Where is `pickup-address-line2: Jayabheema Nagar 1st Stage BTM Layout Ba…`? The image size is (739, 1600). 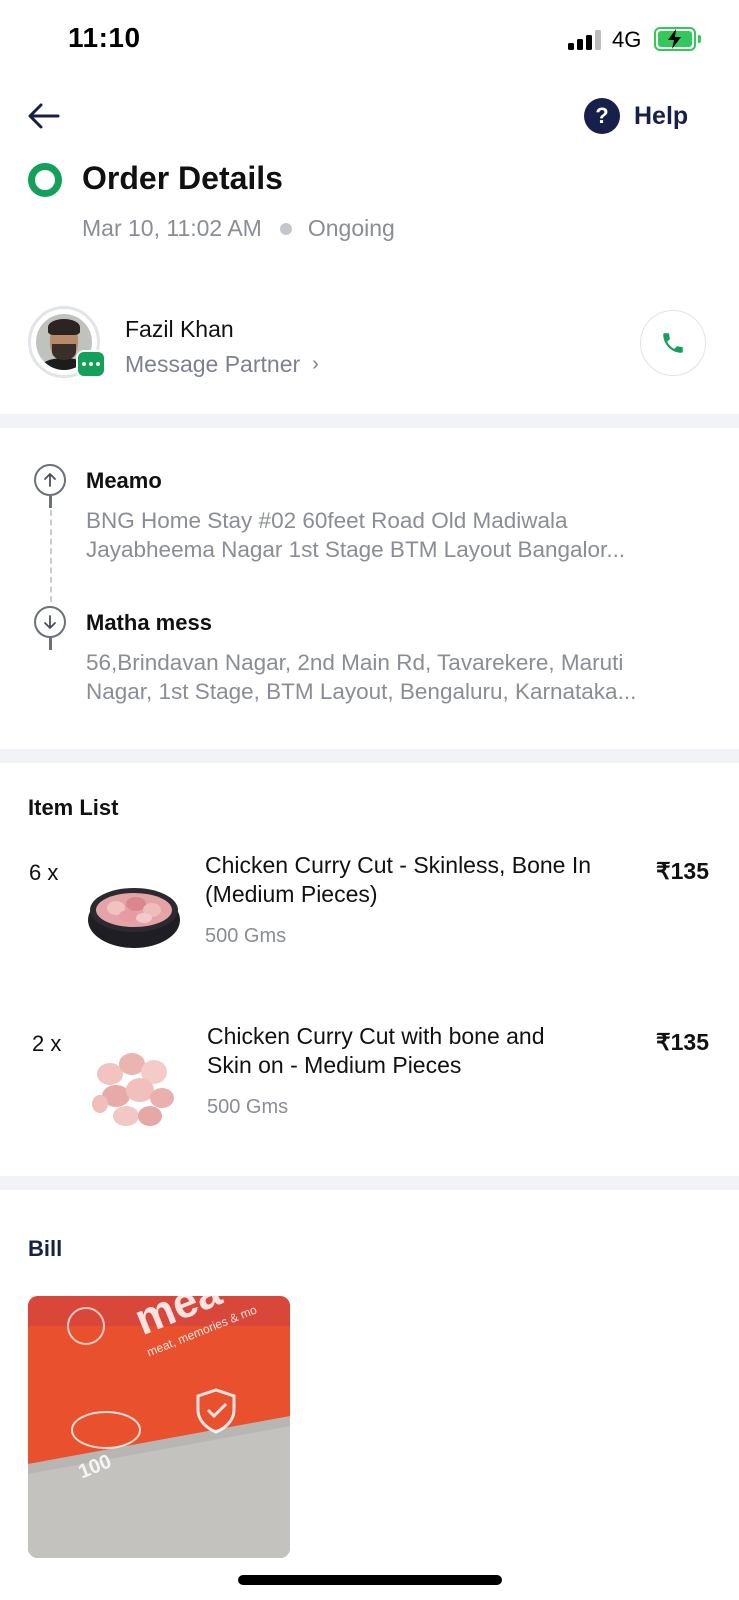
pickup-address-line2: Jayabheema Nagar 1st Stage BTM Layout Ba… is located at coordinates (356, 549).